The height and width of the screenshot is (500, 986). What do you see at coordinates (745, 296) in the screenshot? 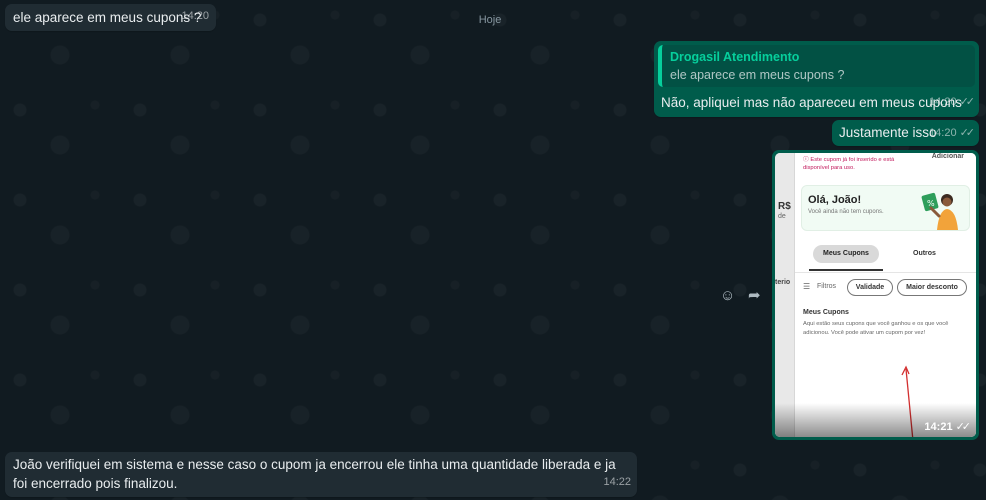
I see `message-hover-actions: ☺ ➦` at bounding box center [745, 296].